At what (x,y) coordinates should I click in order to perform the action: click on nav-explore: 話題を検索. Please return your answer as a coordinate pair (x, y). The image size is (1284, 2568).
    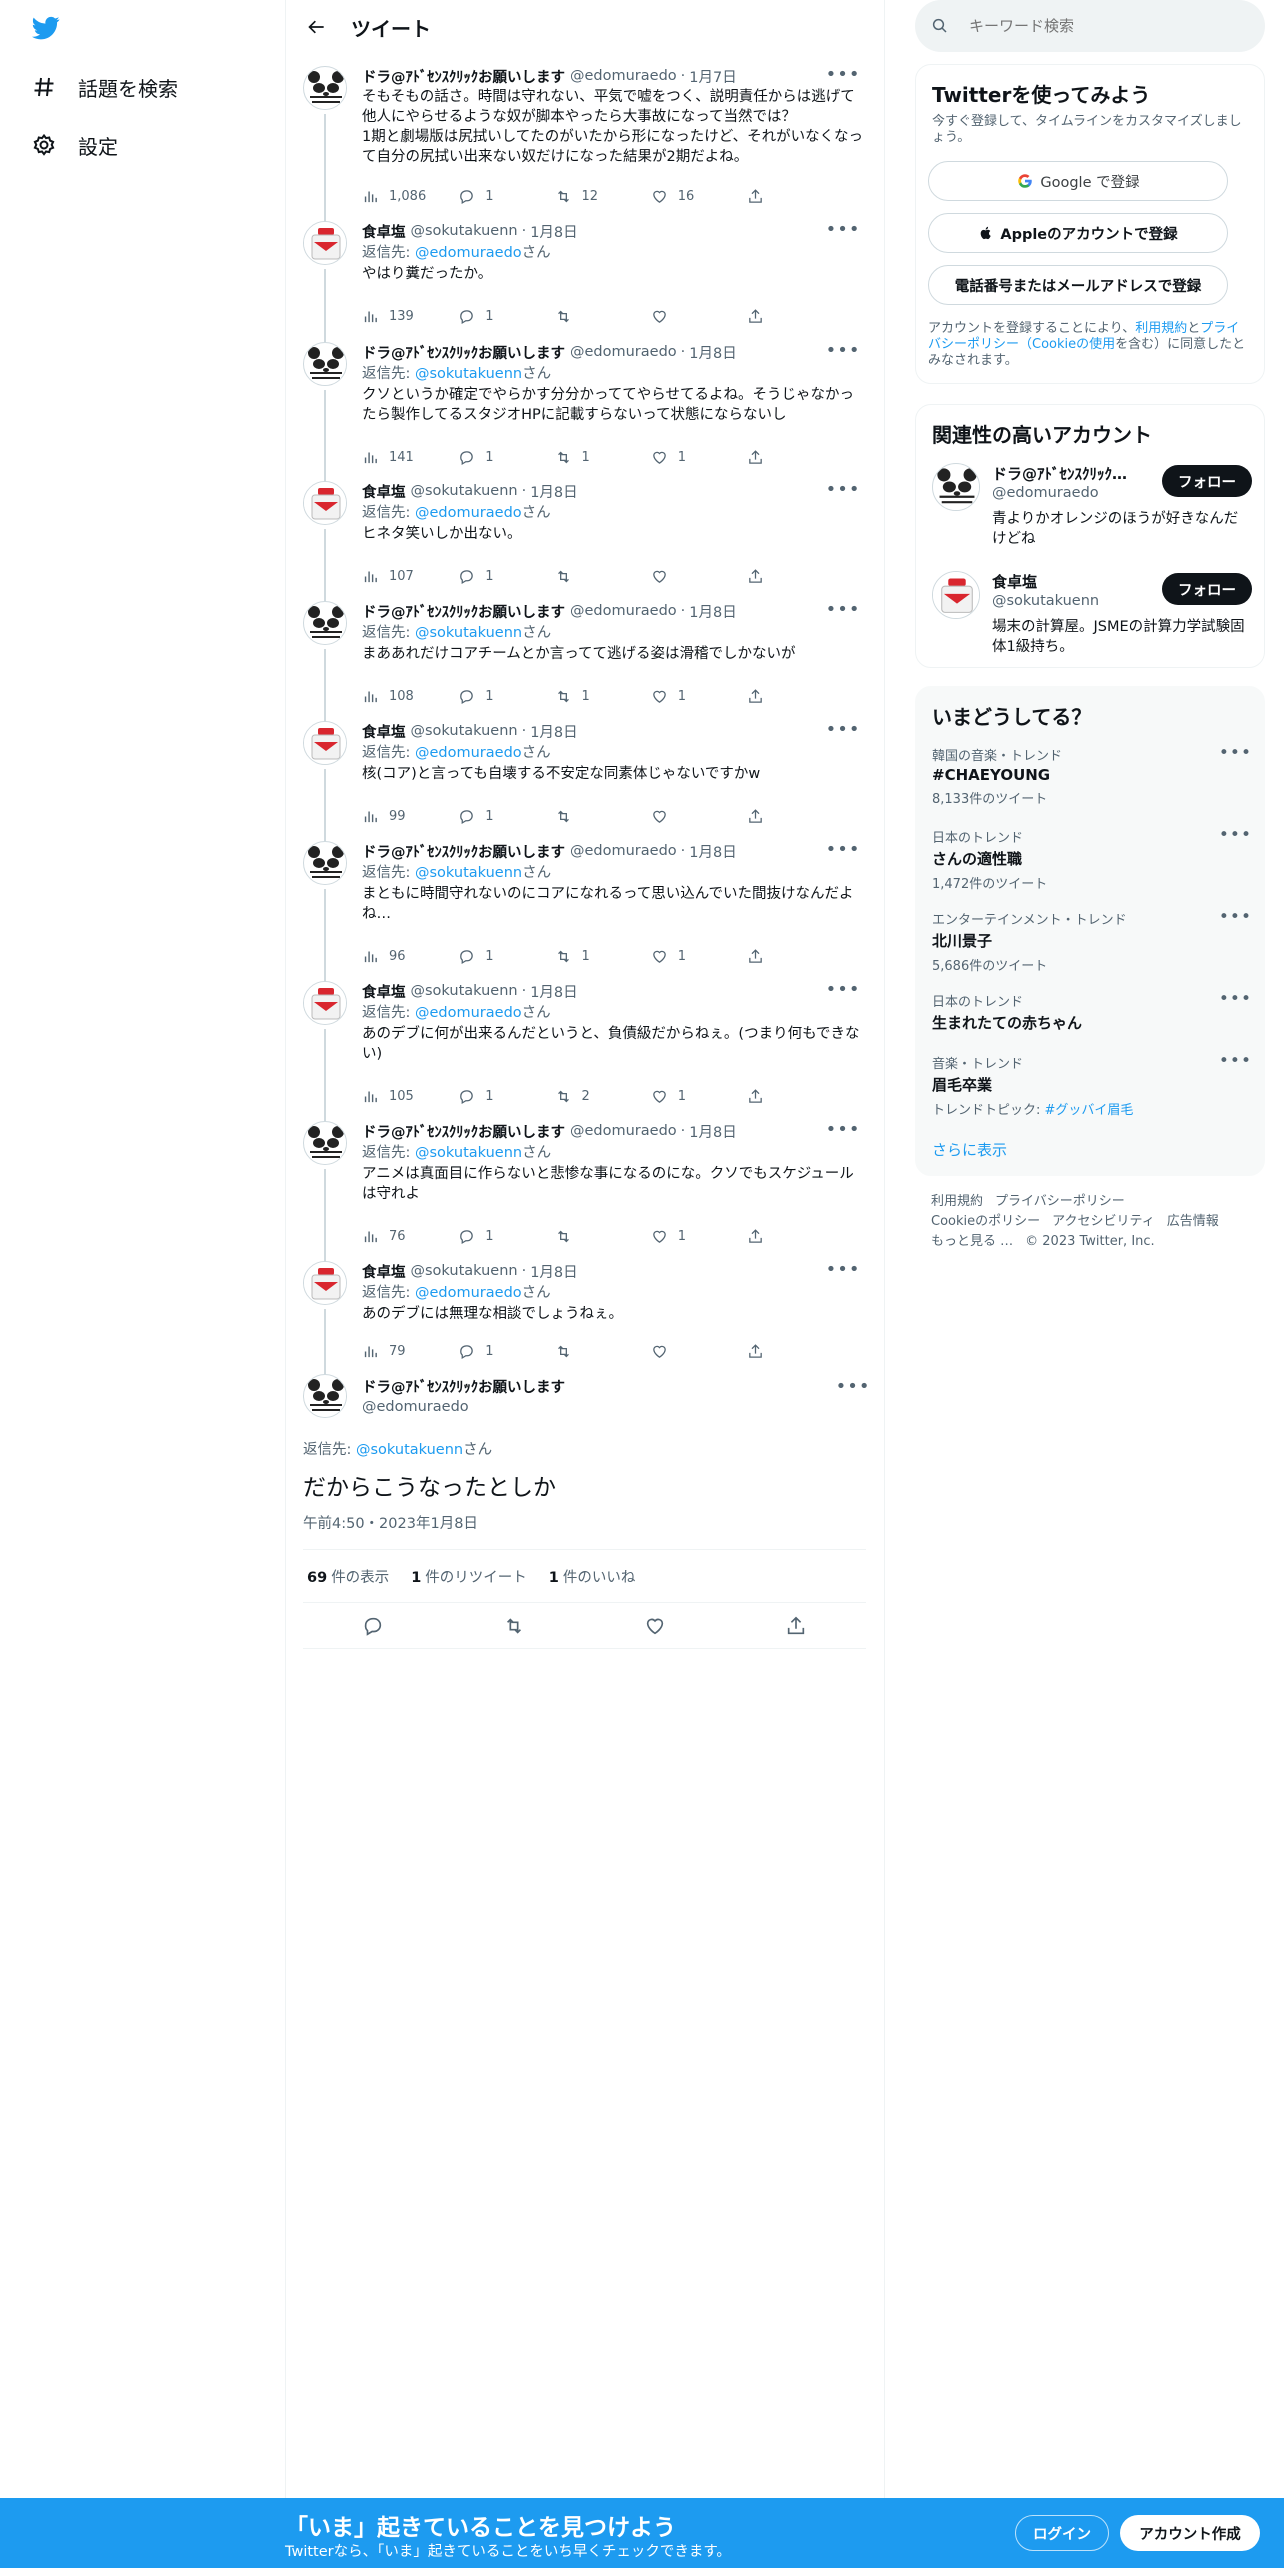
    Looking at the image, I should click on (104, 87).